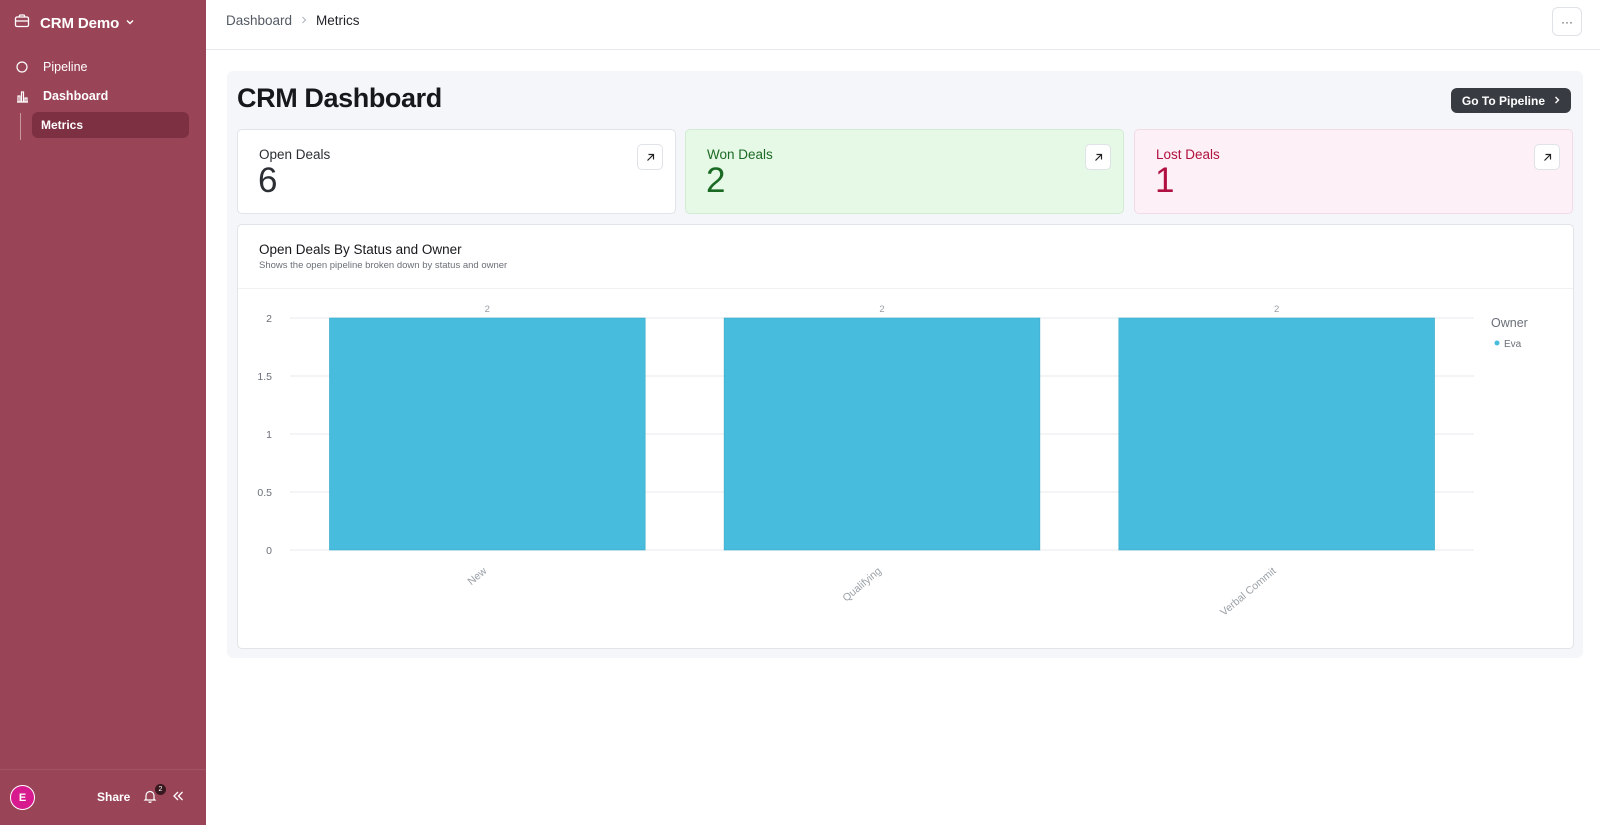 The image size is (1600, 825). What do you see at coordinates (293, 20) in the screenshot?
I see `breadcrumb: Dashboard Metrics` at bounding box center [293, 20].